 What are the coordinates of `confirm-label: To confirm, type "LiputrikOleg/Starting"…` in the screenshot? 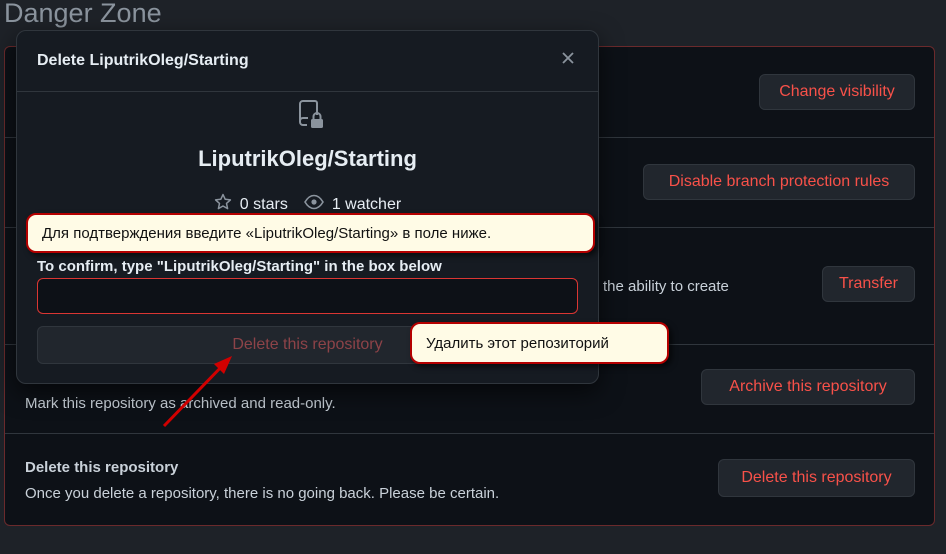 It's located at (239, 266).